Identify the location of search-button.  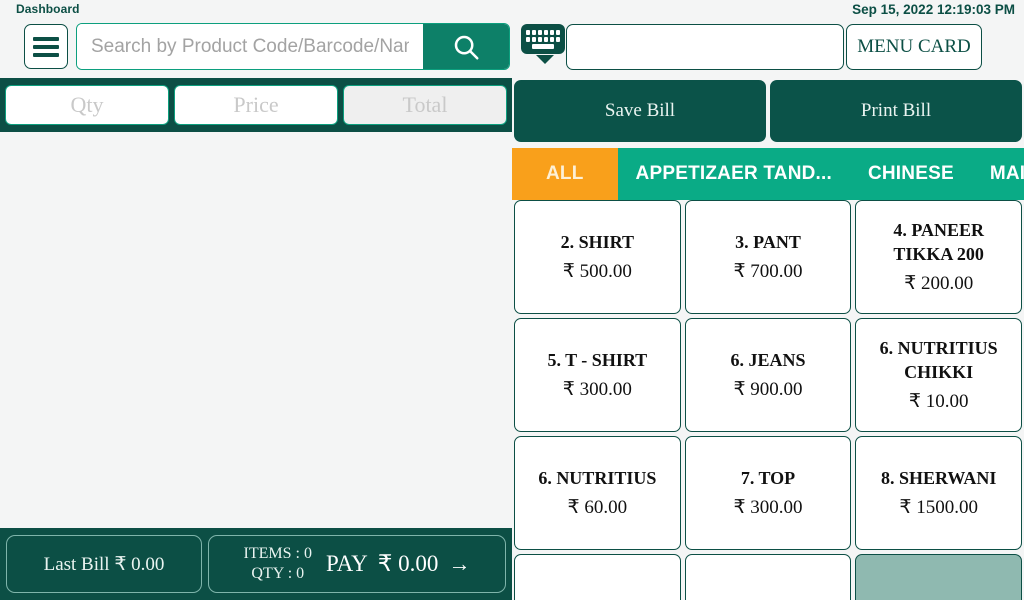
(466, 46).